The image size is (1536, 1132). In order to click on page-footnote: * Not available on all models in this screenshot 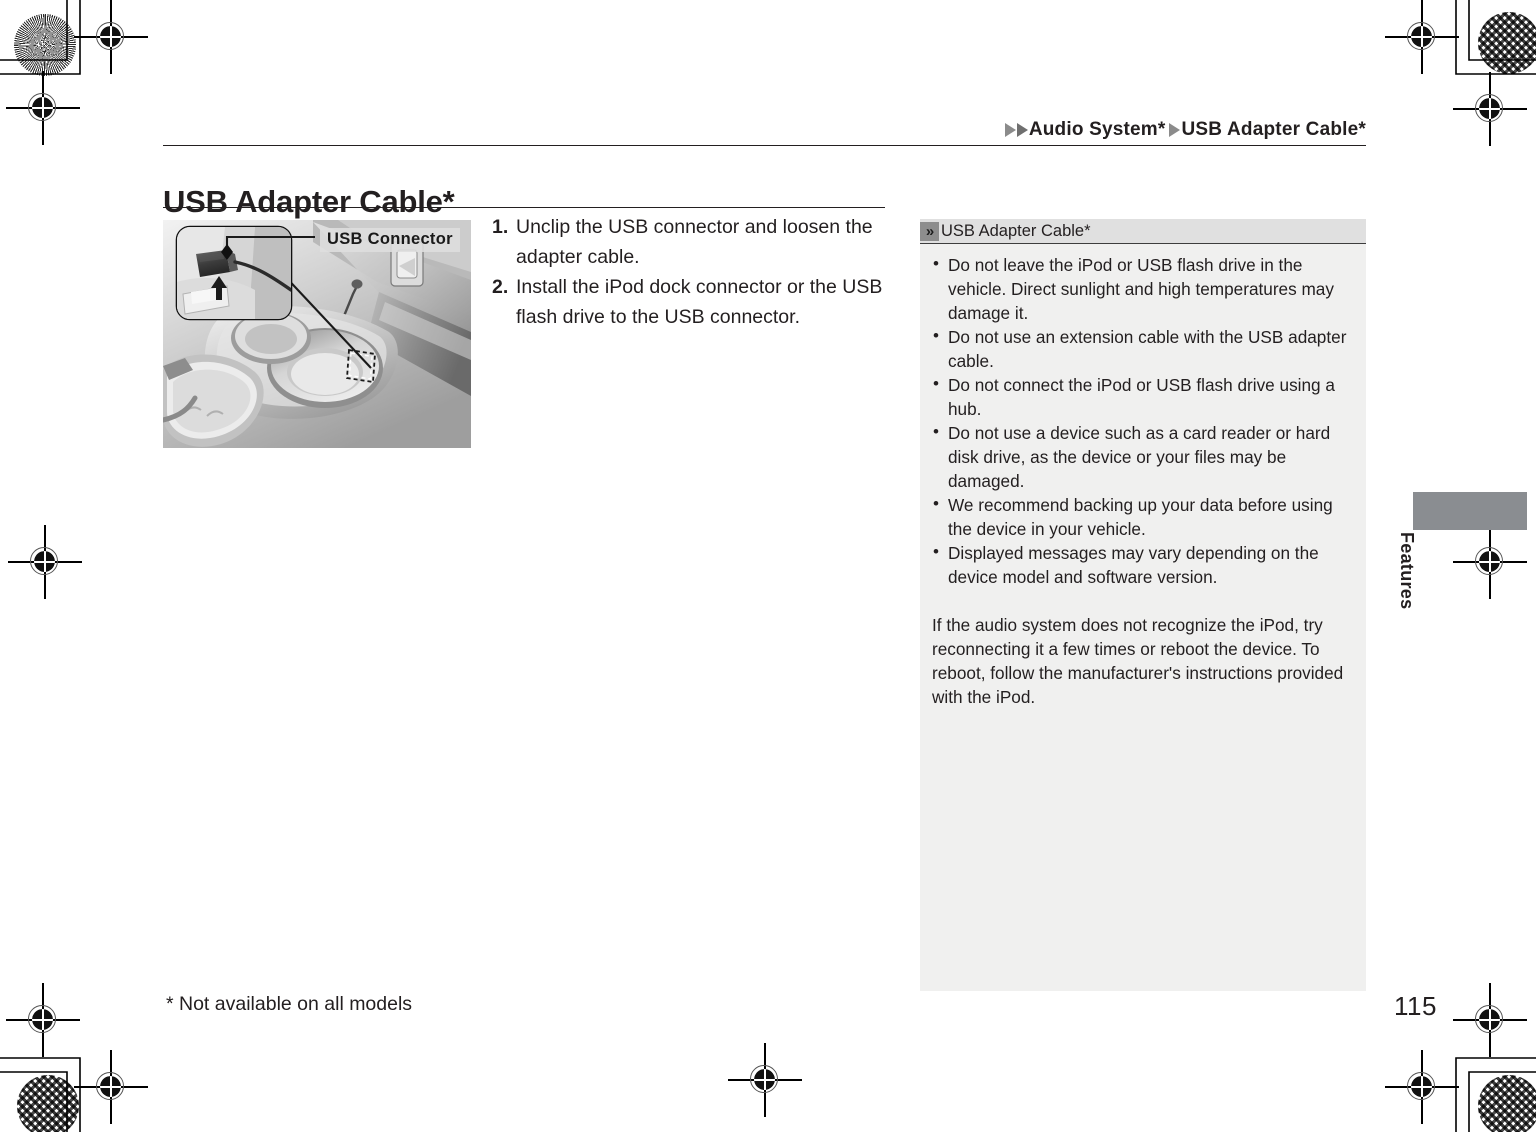, I will do `click(289, 1004)`.